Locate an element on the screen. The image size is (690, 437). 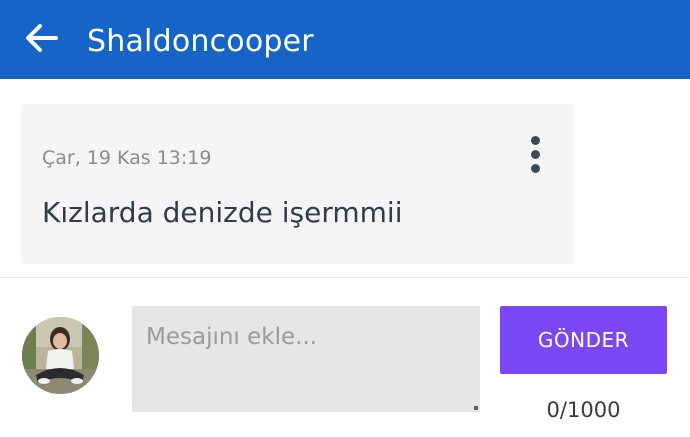
arrow-left-icon is located at coordinates (42, 38).